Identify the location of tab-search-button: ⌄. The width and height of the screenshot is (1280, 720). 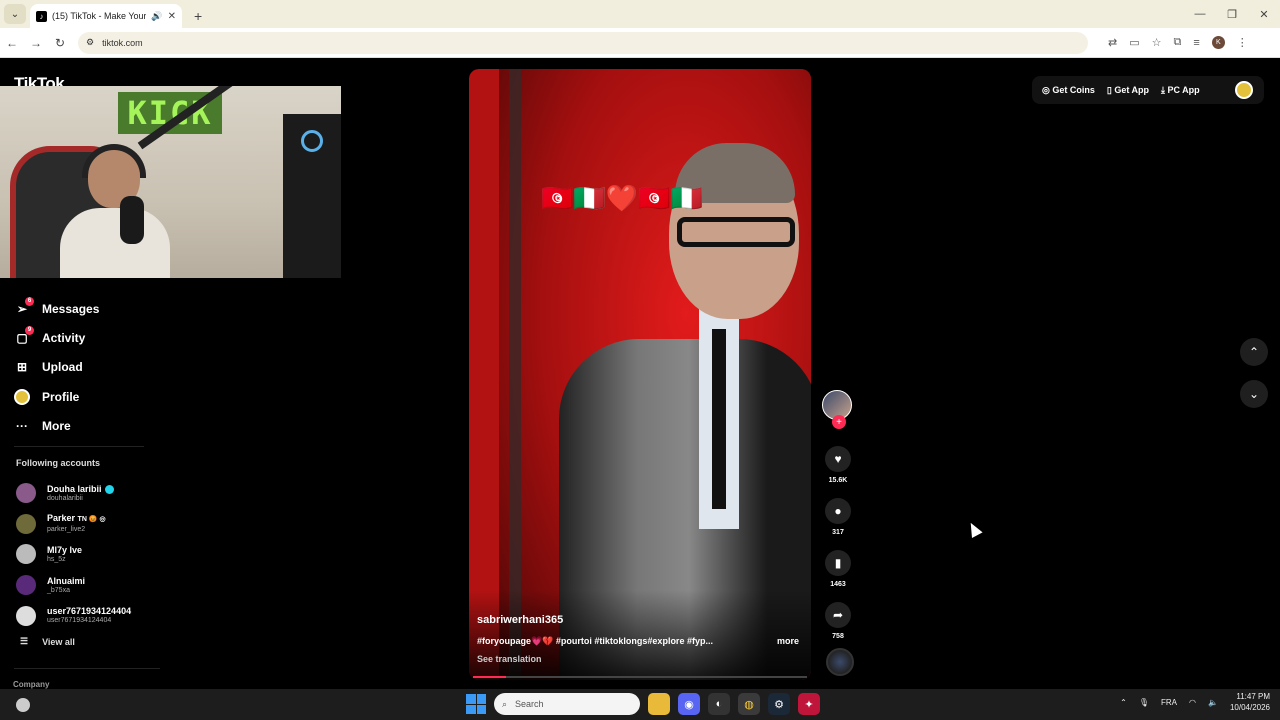
(15, 14).